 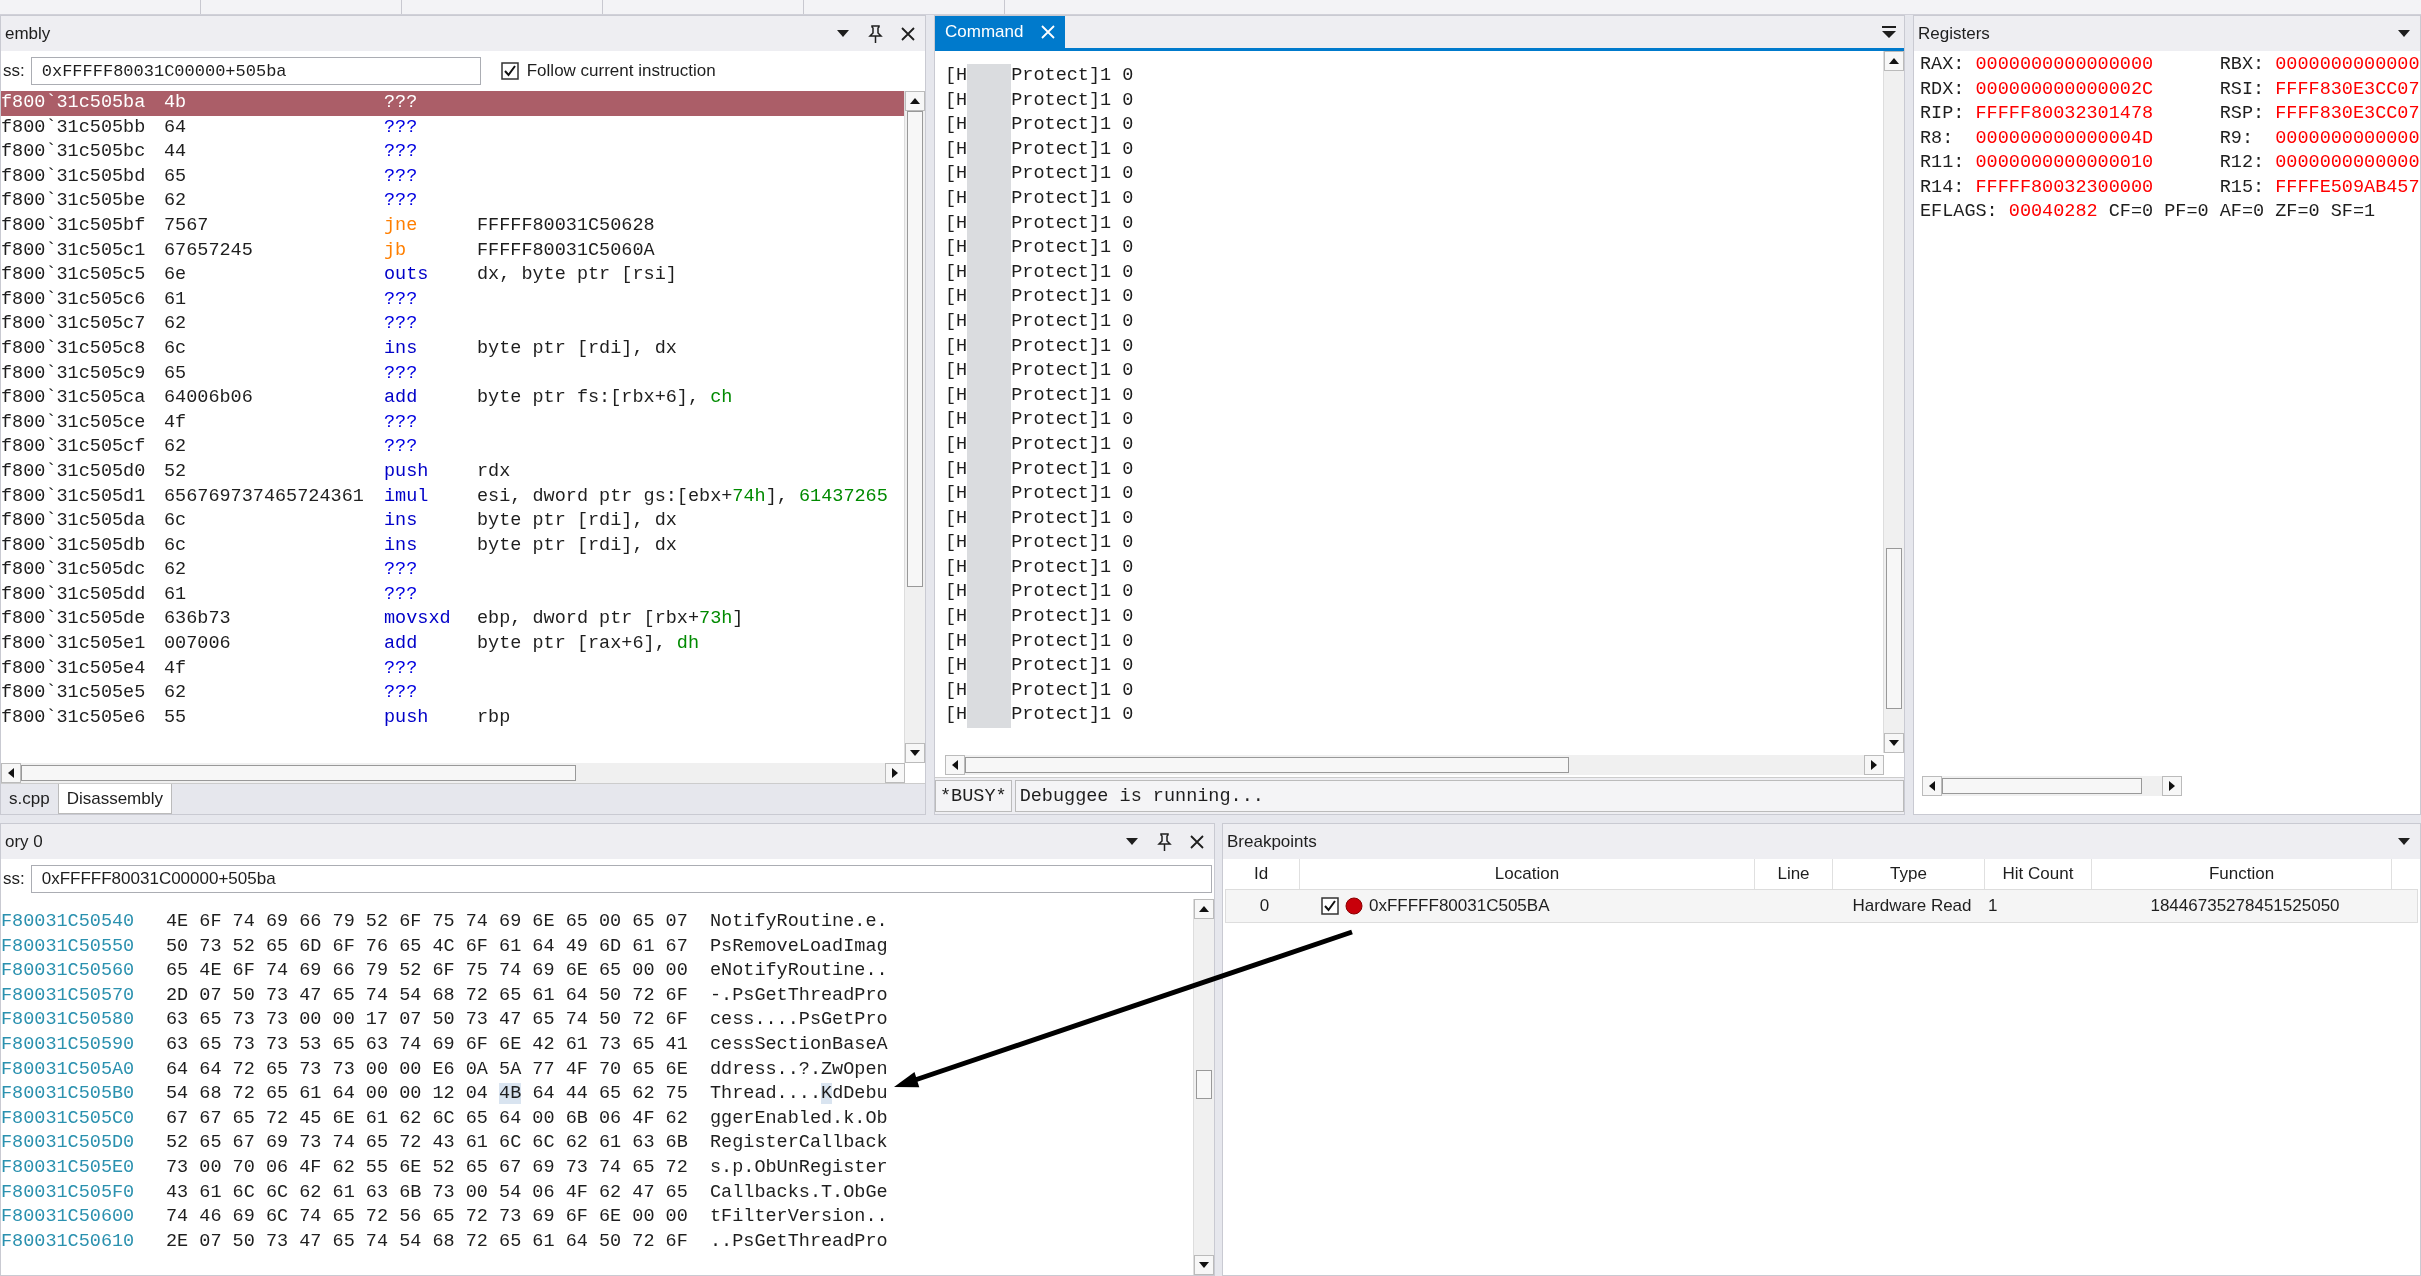 What do you see at coordinates (452, 570) in the screenshot?
I see `disassembly-row: f800`31c505dc 62 ???` at bounding box center [452, 570].